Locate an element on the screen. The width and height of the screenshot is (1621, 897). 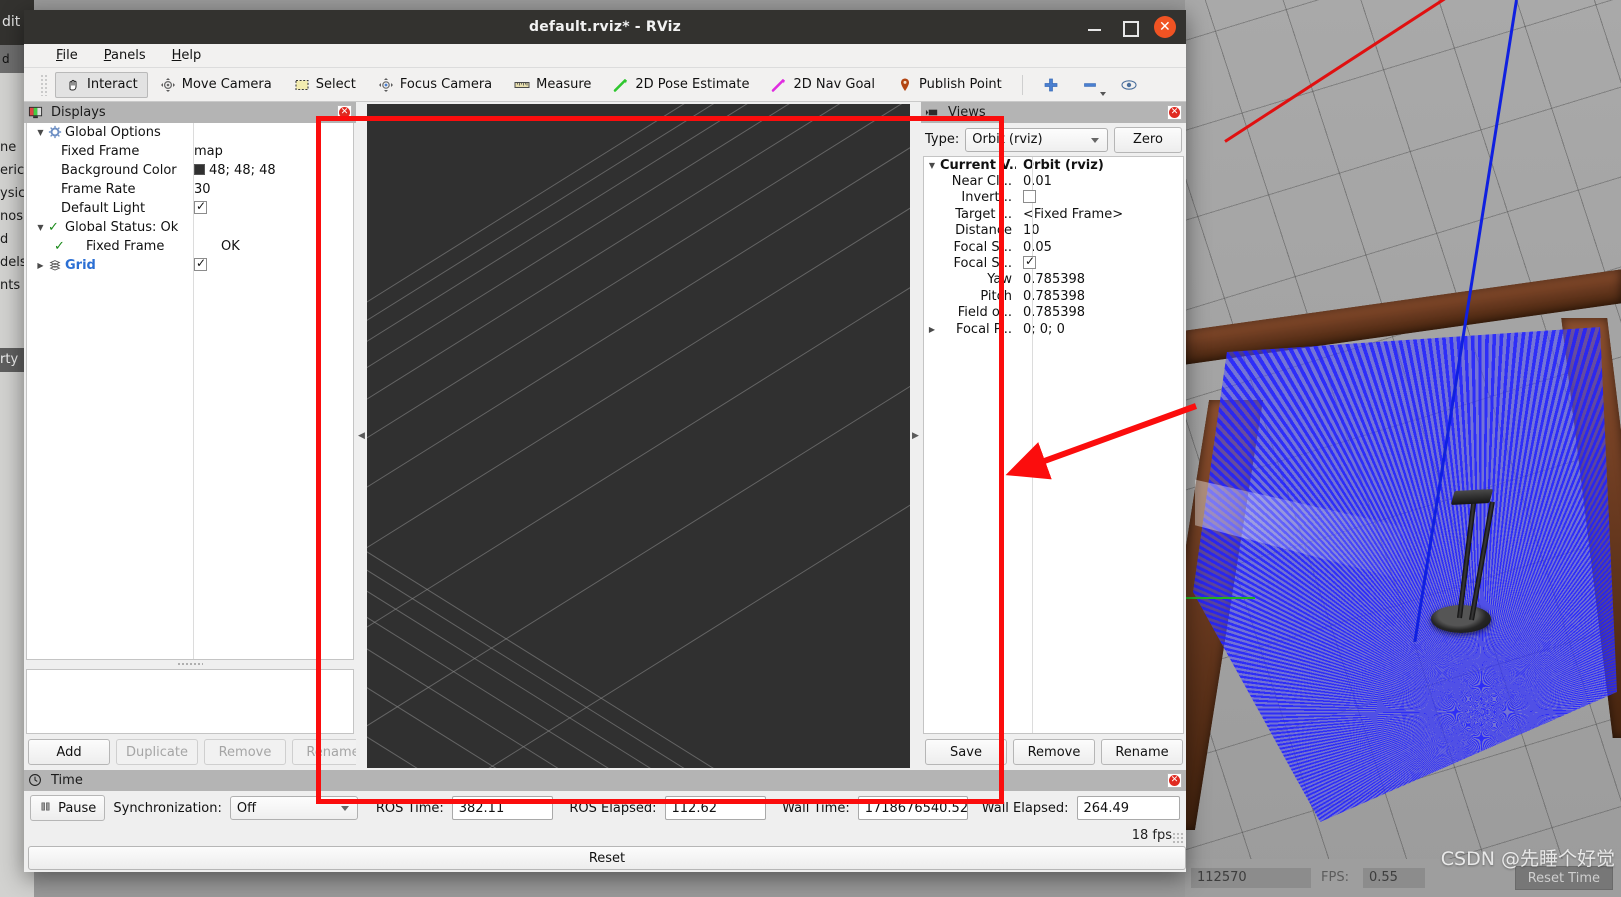
table-row: ▼ Global Options is located at coordinates (190, 132).